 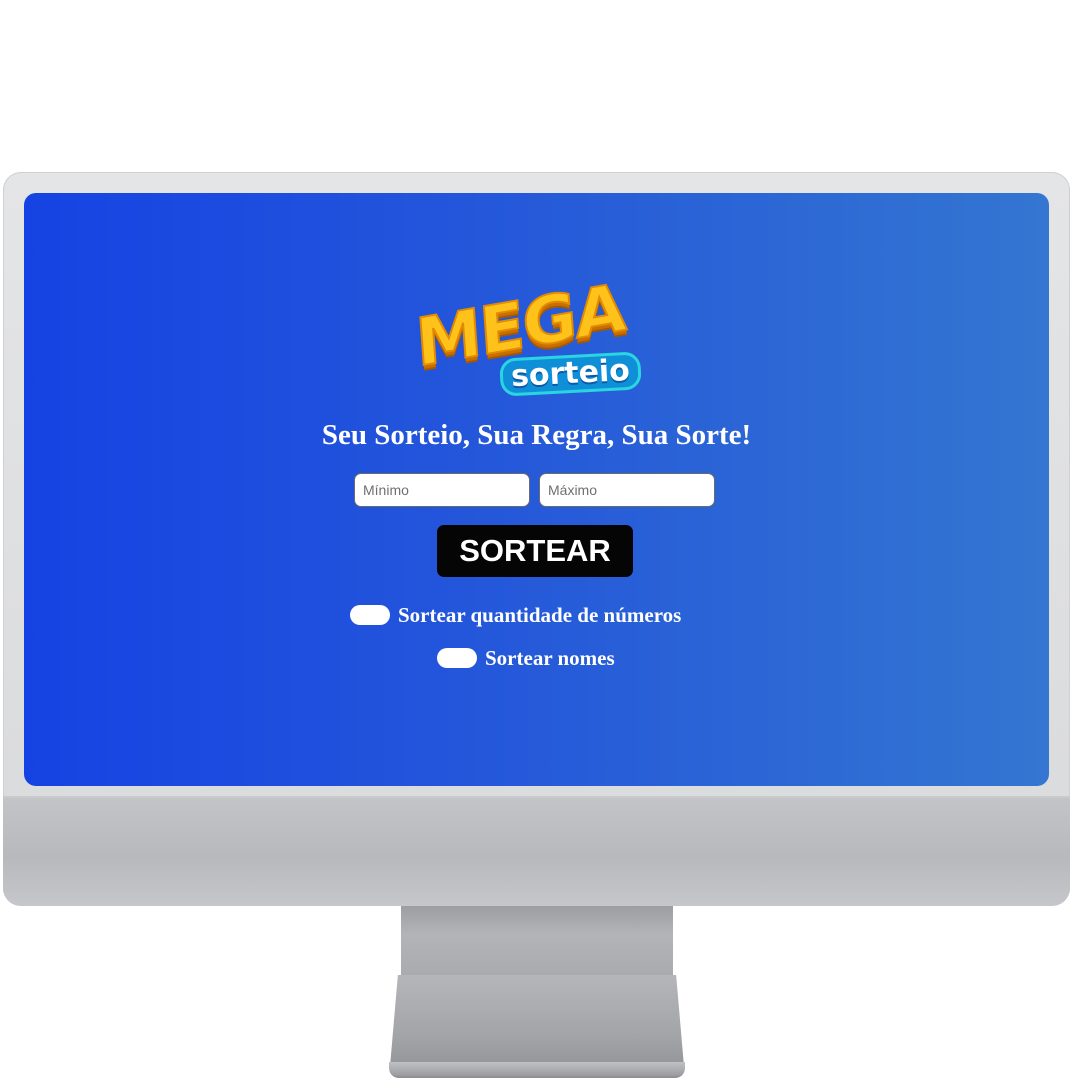 What do you see at coordinates (537, 1069) in the screenshot?
I see `monitor-stand-lip` at bounding box center [537, 1069].